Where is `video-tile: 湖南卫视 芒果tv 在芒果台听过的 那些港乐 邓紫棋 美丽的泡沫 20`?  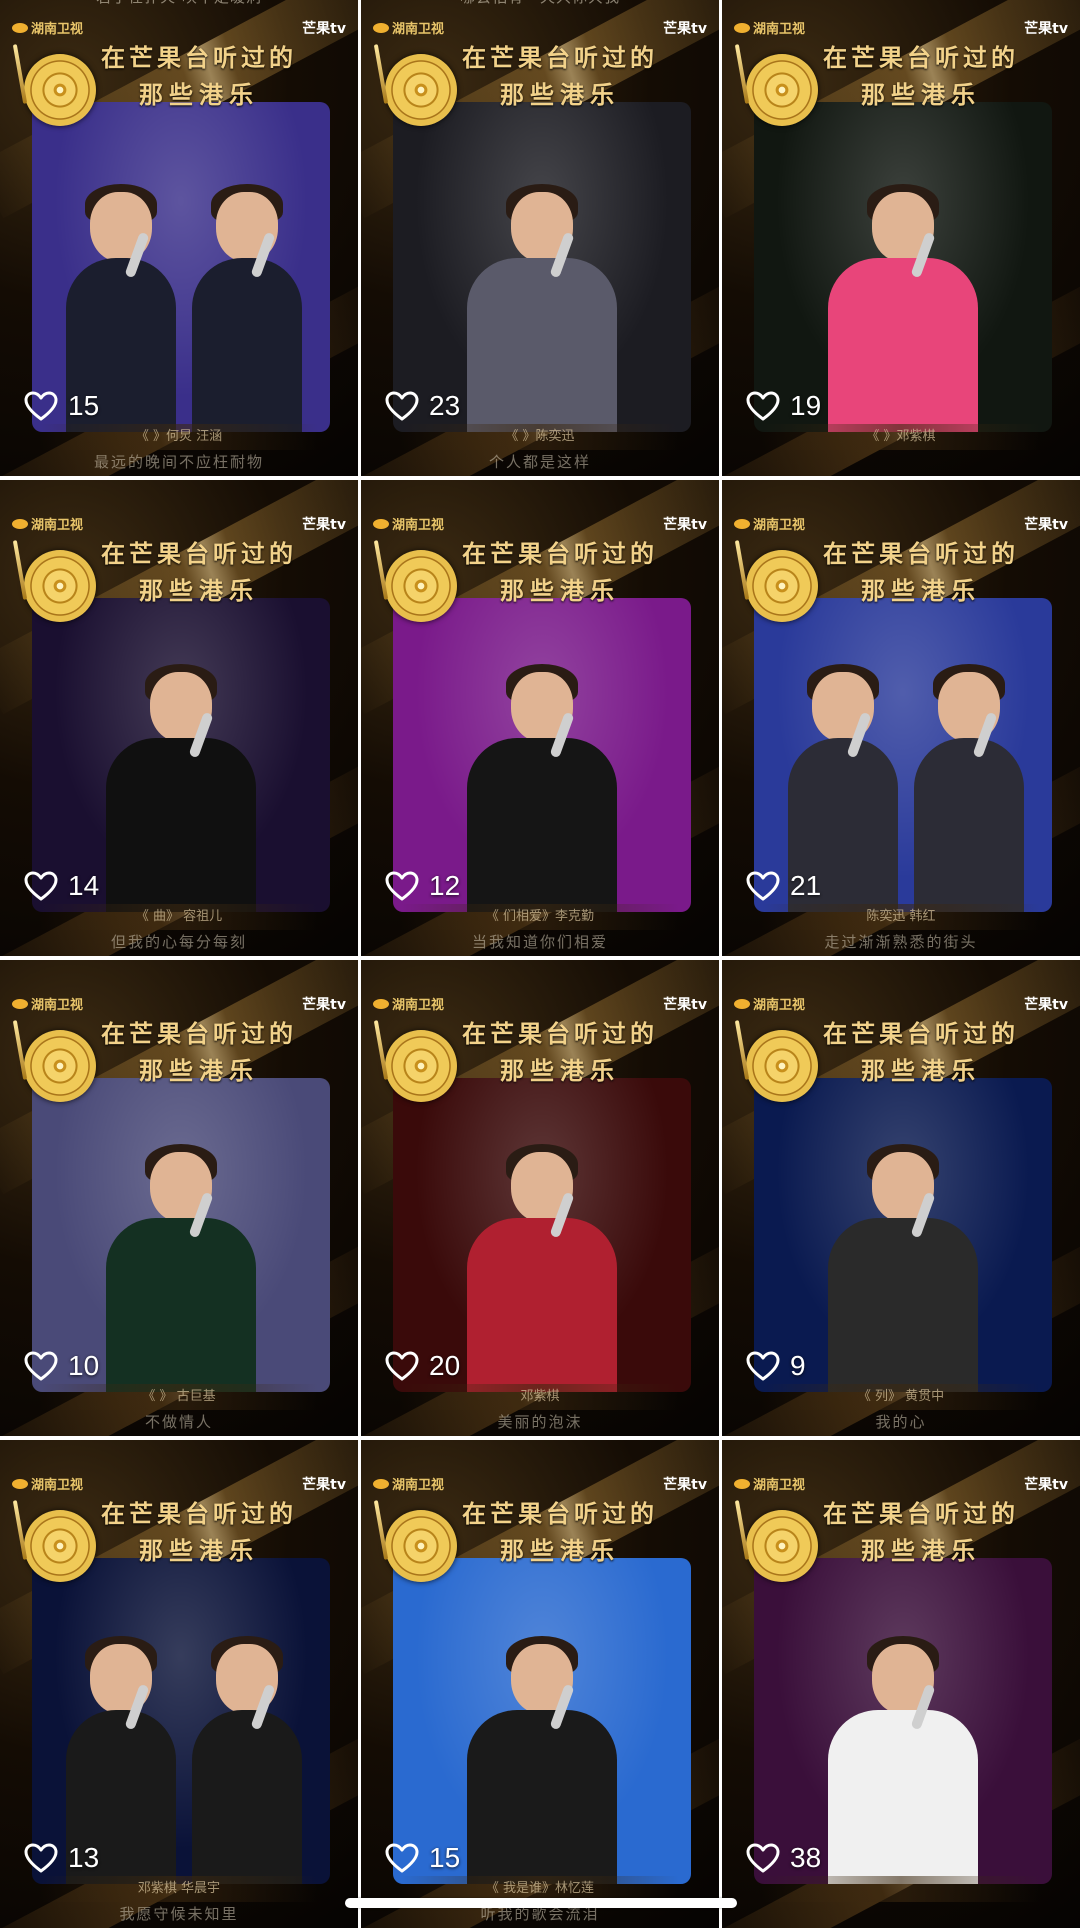
video-tile: 湖南卫视 芒果tv 在芒果台听过的 那些港乐 邓紫棋 美丽的泡沫 20 is located at coordinates (540, 1198).